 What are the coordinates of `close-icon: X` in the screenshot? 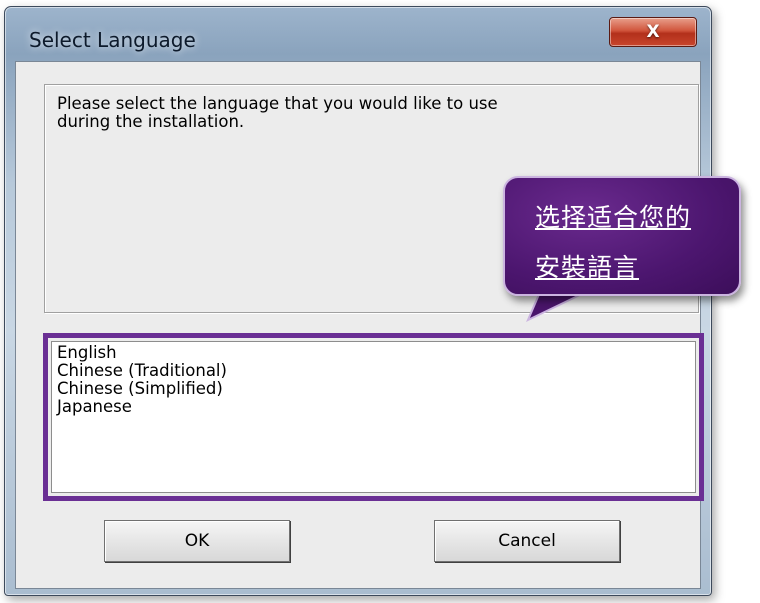 It's located at (653, 32).